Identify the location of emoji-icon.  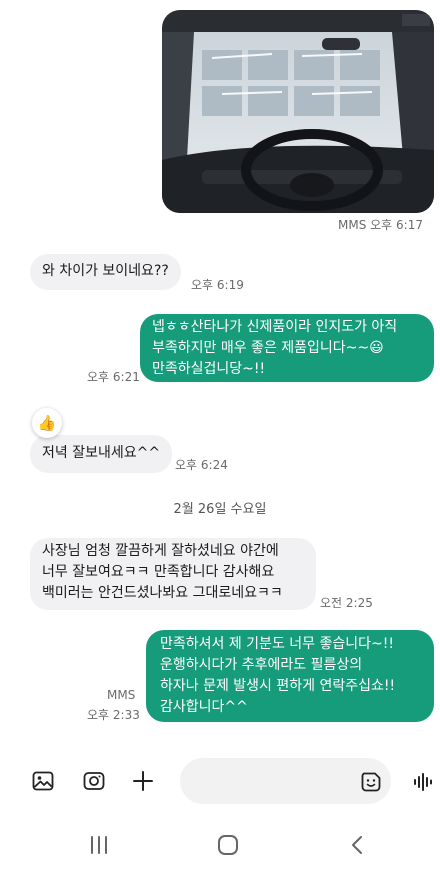
(371, 782).